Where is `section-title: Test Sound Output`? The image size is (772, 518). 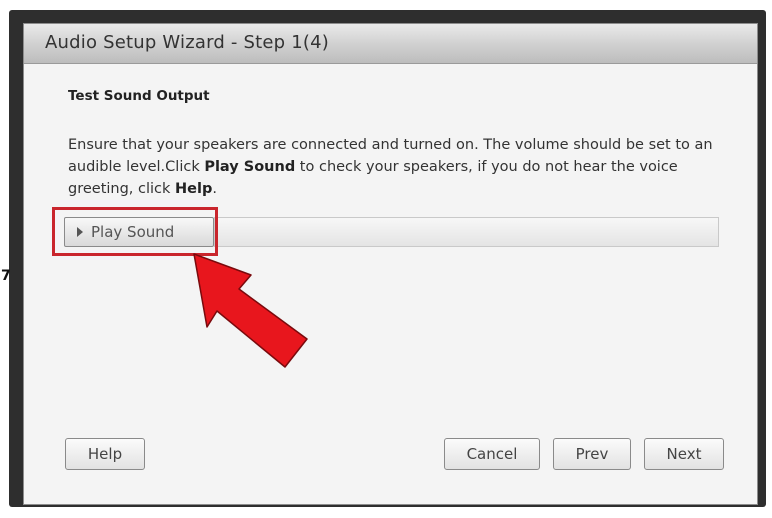 section-title: Test Sound Output is located at coordinates (139, 96).